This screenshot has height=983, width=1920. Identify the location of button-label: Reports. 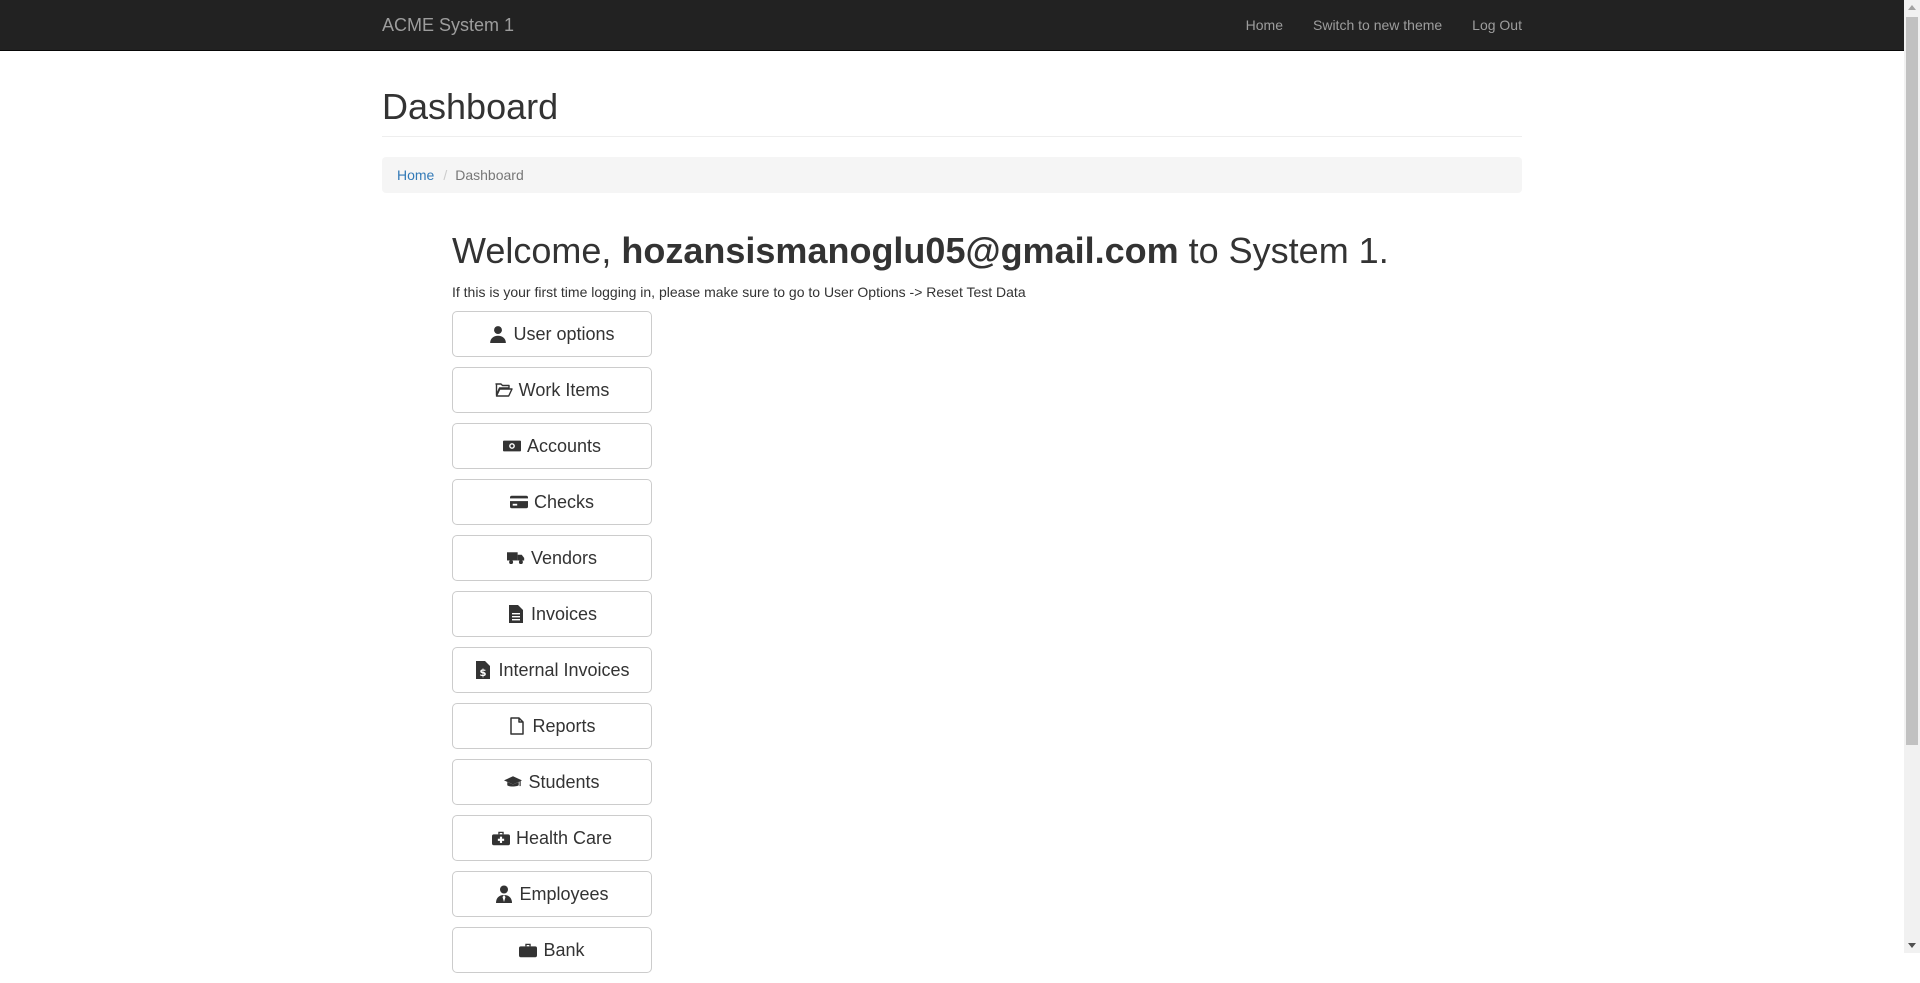
(564, 725).